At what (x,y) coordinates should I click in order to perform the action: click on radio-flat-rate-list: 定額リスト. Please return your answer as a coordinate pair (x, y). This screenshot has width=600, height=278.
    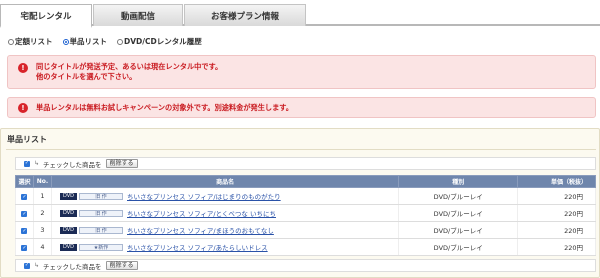
    Looking at the image, I should click on (30, 41).